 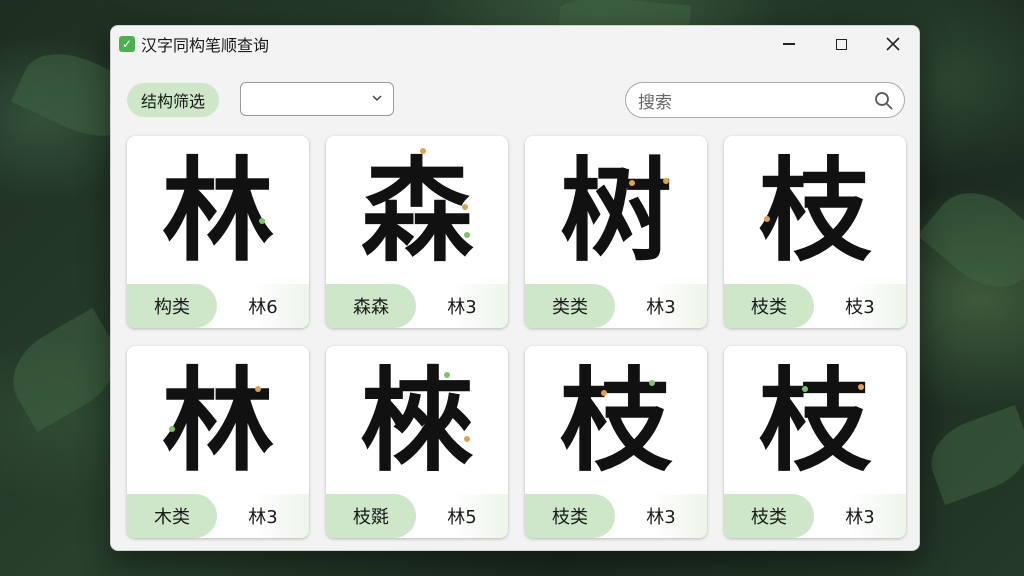 What do you see at coordinates (884, 101) in the screenshot?
I see `search-icon` at bounding box center [884, 101].